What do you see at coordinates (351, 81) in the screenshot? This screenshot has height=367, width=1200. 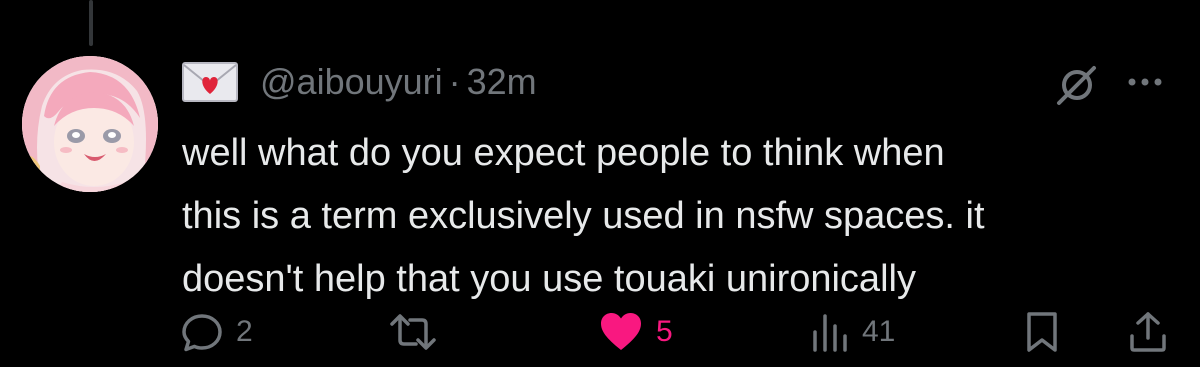 I see `user-handle: @aibouyuri` at bounding box center [351, 81].